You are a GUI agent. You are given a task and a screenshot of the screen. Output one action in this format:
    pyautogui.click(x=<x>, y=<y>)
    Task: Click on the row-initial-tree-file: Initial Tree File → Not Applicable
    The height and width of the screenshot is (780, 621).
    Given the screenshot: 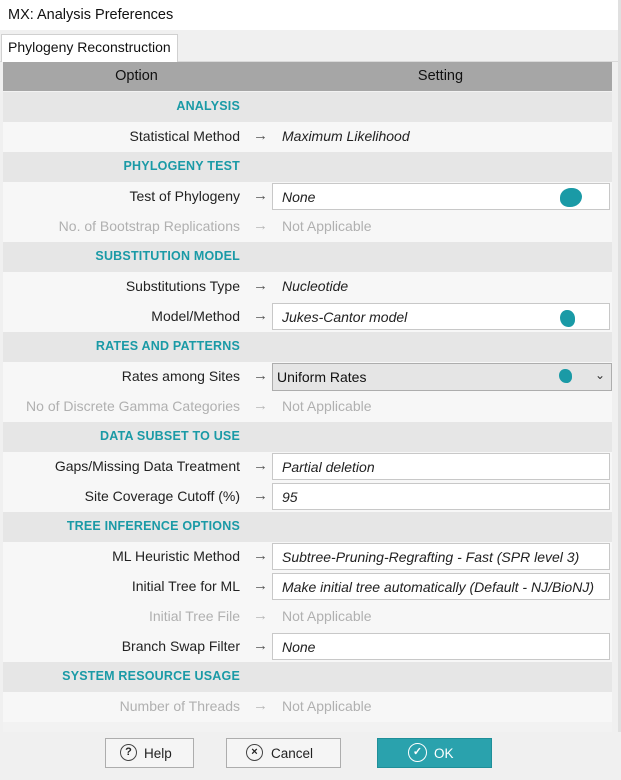 What is the action you would take?
    pyautogui.click(x=307, y=617)
    